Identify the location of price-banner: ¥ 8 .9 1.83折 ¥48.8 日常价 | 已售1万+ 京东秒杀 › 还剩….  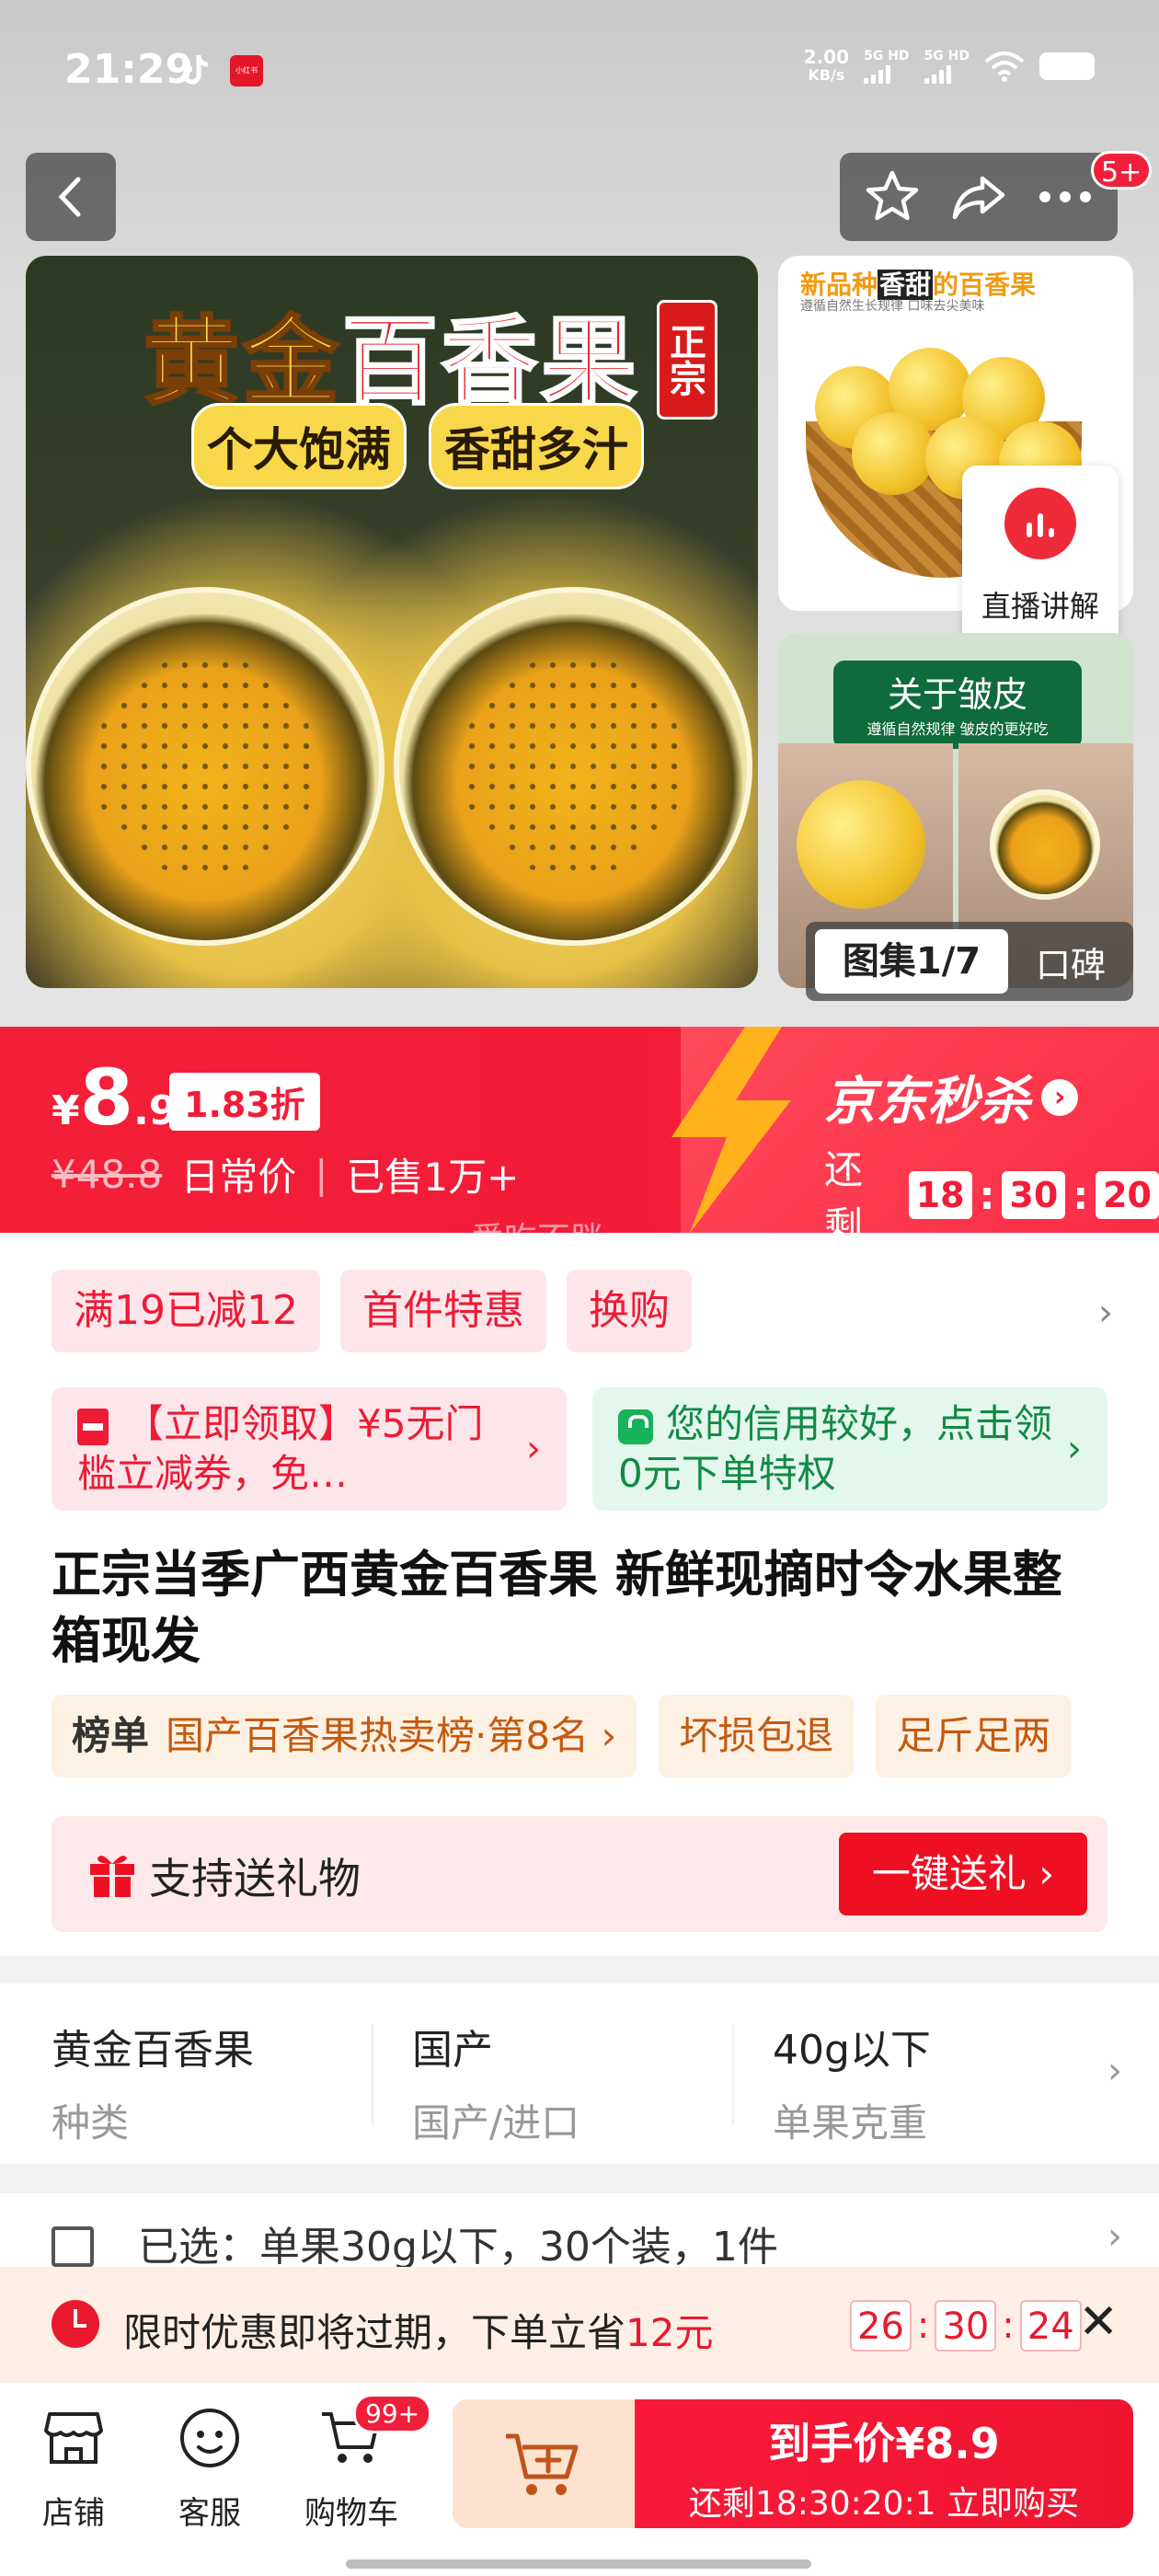
(579, 1130).